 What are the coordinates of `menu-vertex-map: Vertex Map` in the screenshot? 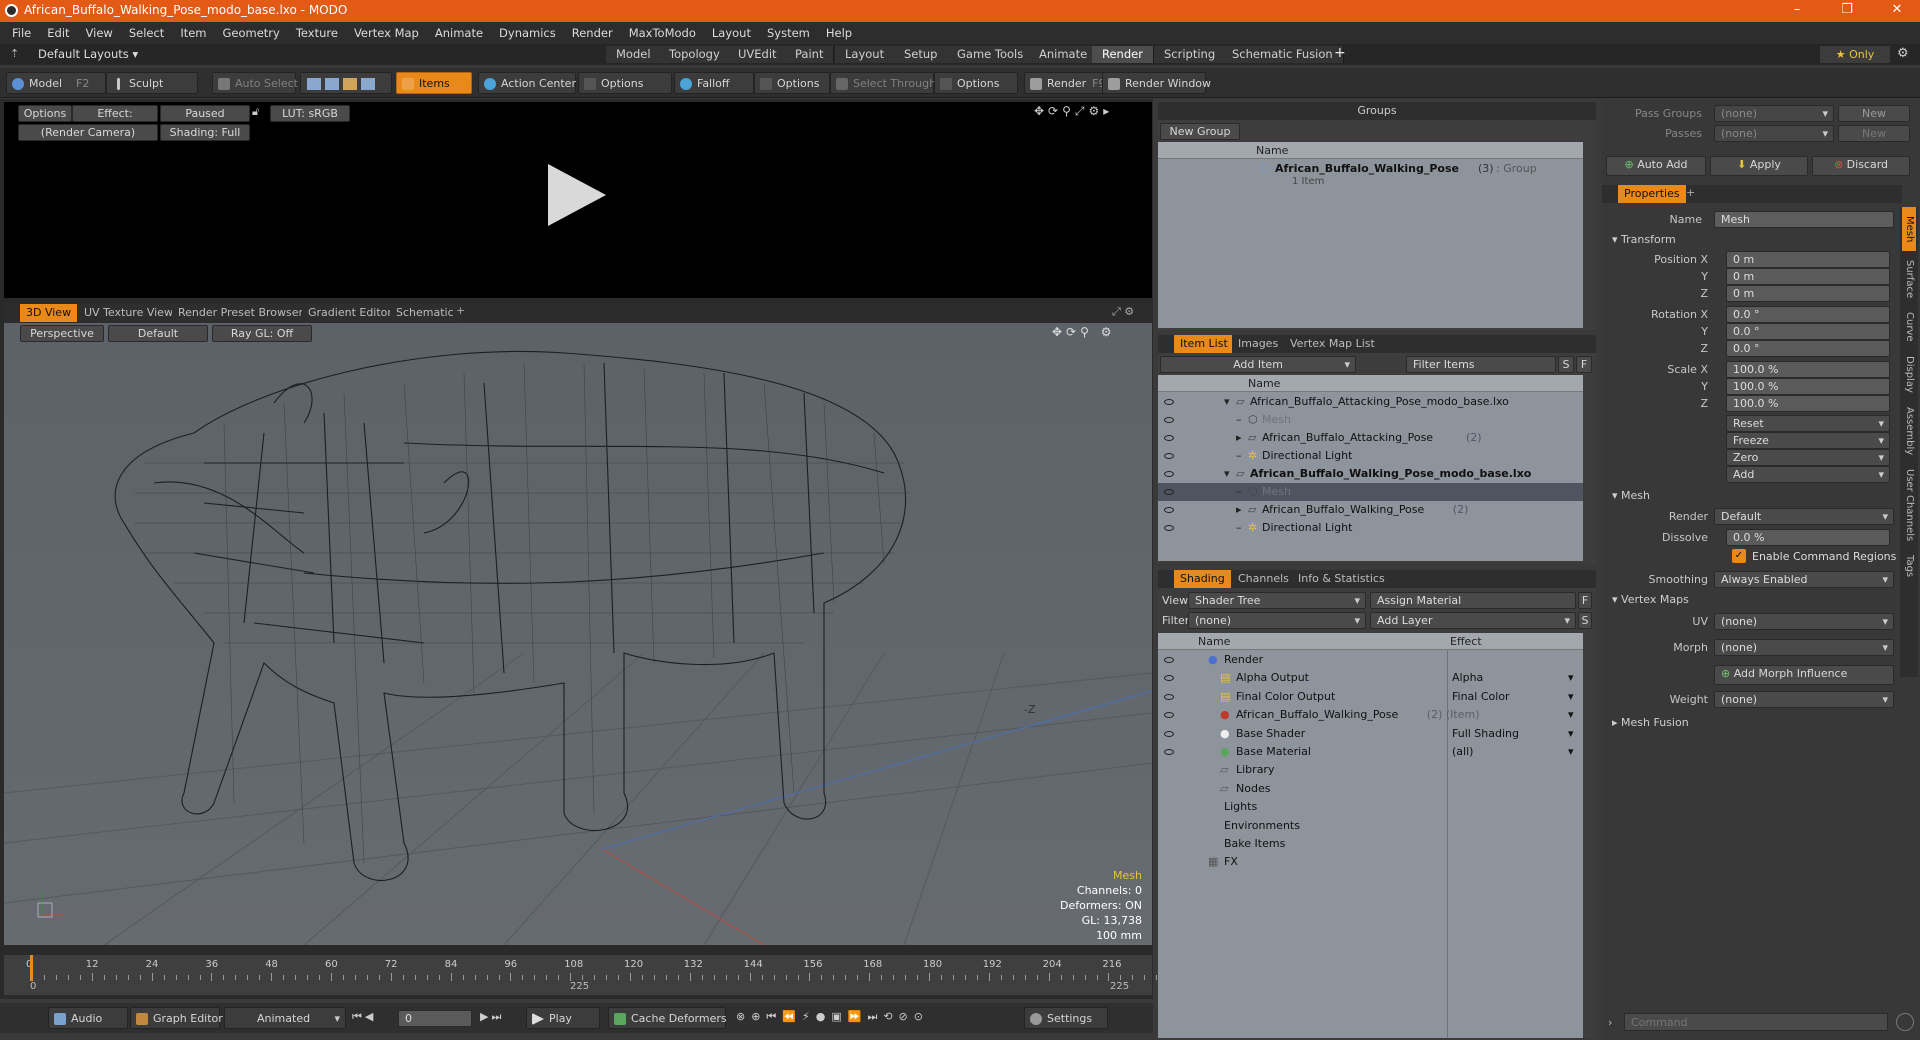 It's located at (386, 33).